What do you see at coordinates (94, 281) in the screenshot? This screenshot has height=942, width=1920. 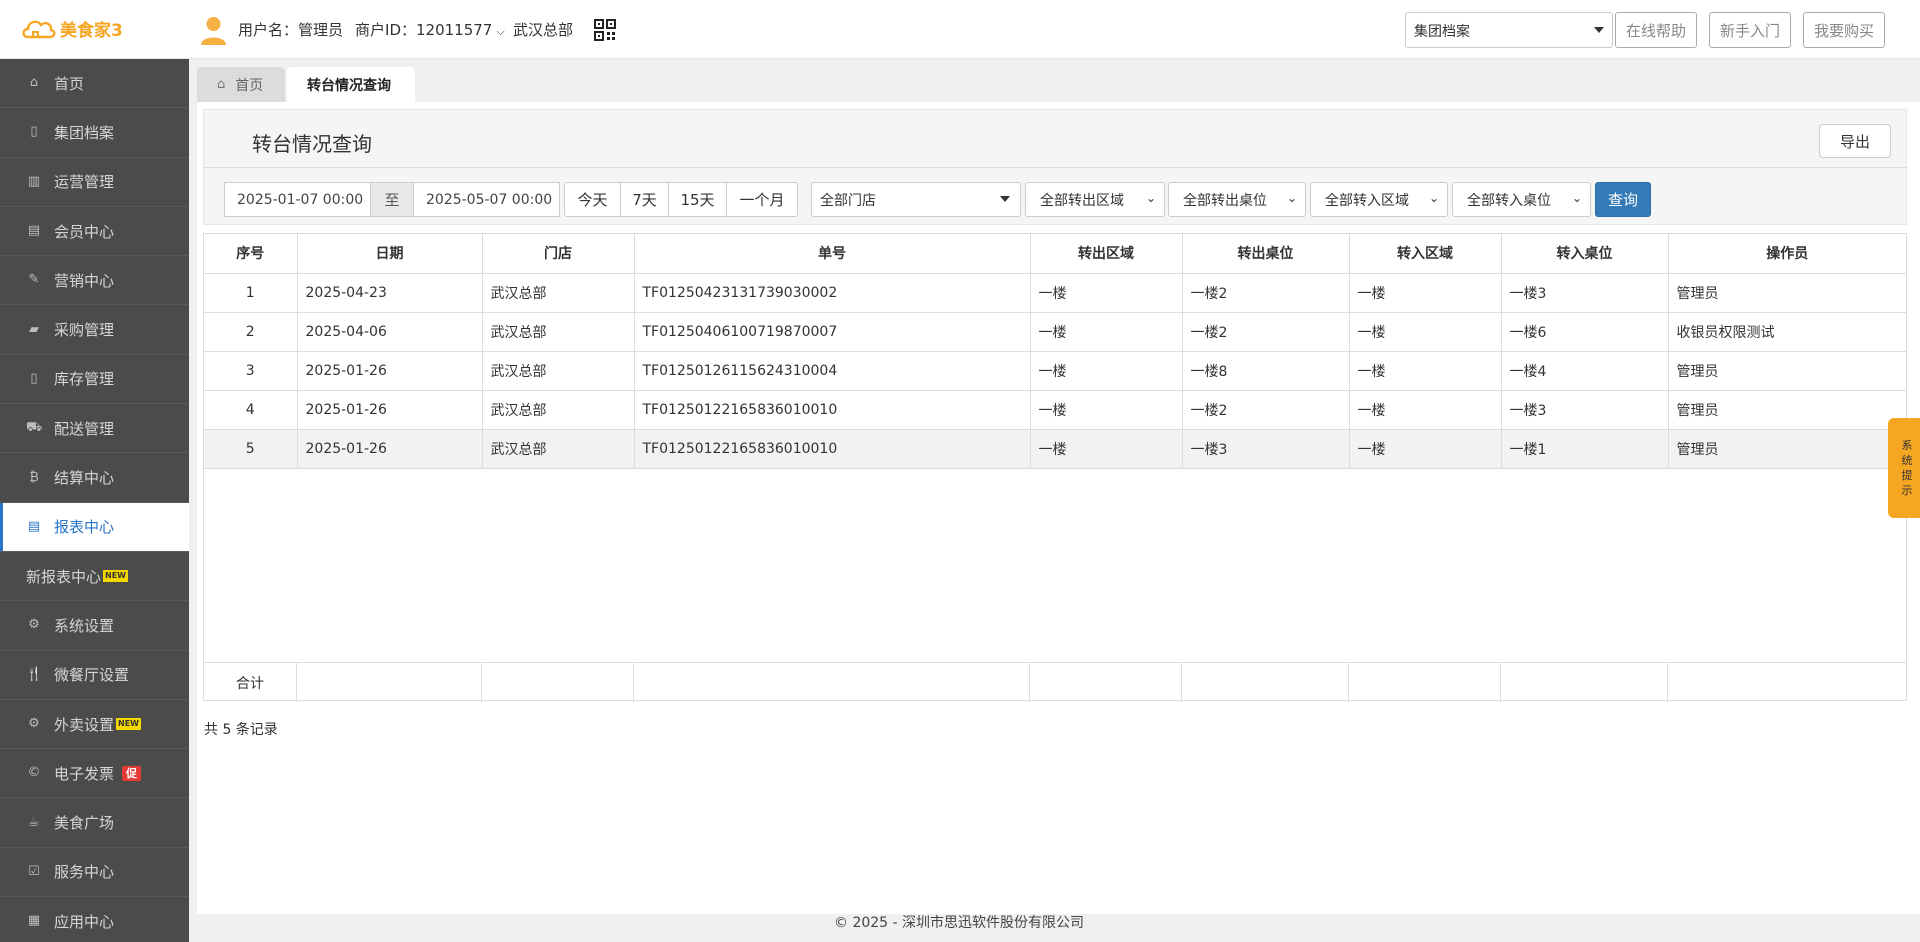 I see `sidebar-item-4: ✎ 营销中心` at bounding box center [94, 281].